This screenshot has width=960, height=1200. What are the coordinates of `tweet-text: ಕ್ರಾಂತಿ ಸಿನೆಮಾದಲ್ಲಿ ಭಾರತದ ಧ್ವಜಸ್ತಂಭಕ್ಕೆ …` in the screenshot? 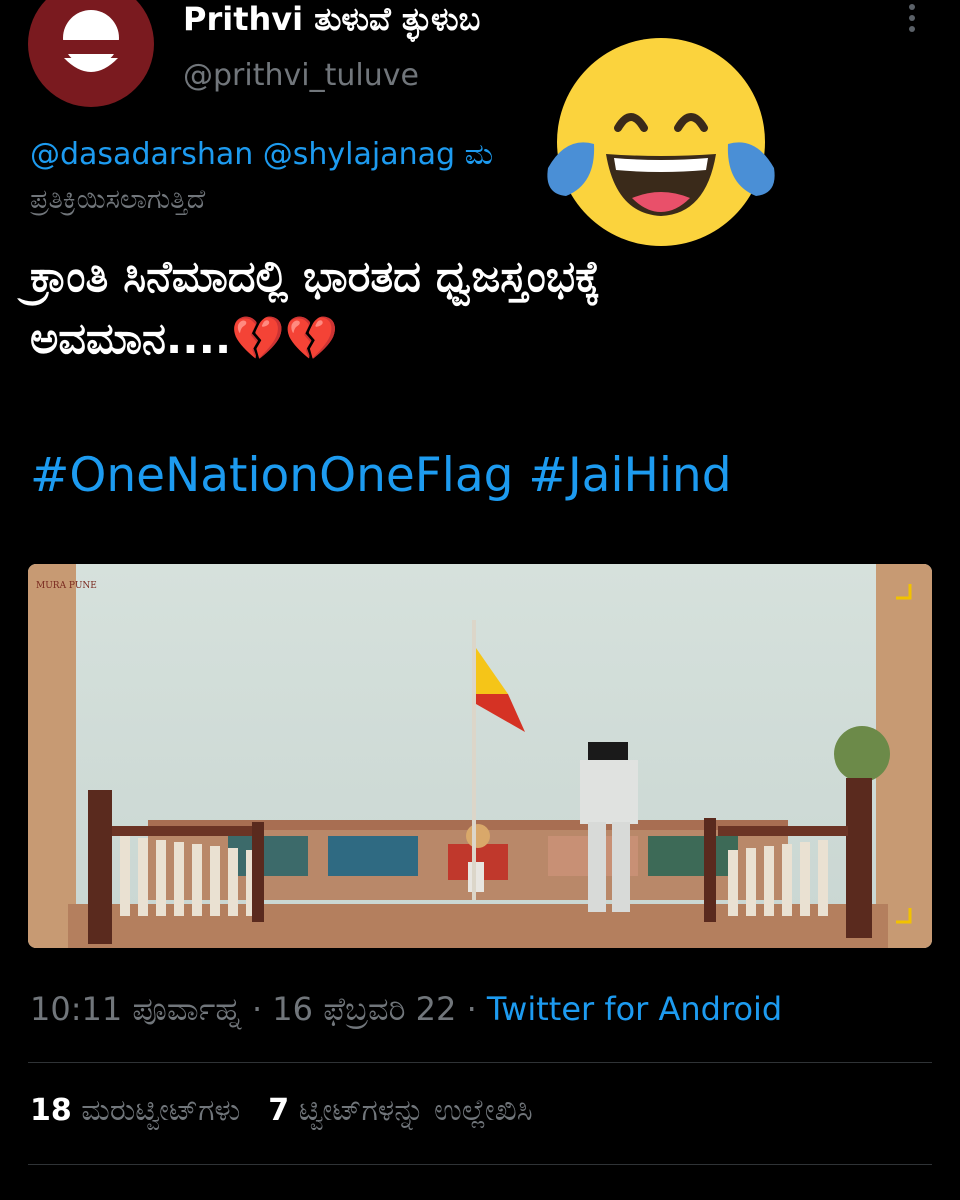 It's located at (470, 308).